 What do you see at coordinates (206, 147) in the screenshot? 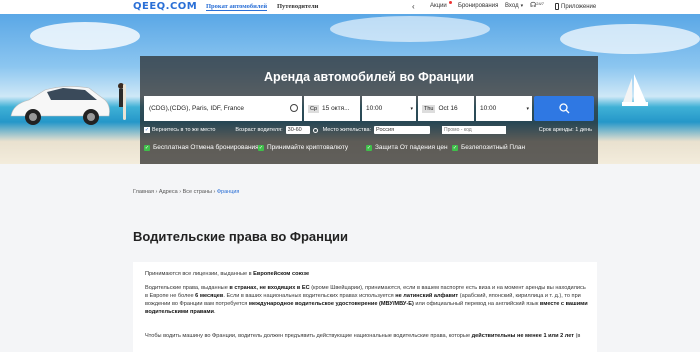
I see `feature-label: Бесплатная Отмена бронирования` at bounding box center [206, 147].